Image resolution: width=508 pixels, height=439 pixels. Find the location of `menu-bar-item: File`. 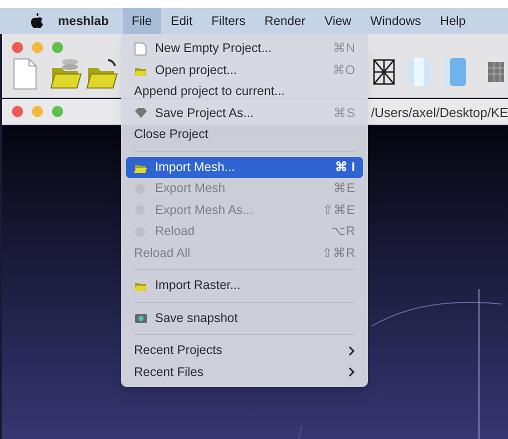

menu-bar-item: File is located at coordinates (141, 21).